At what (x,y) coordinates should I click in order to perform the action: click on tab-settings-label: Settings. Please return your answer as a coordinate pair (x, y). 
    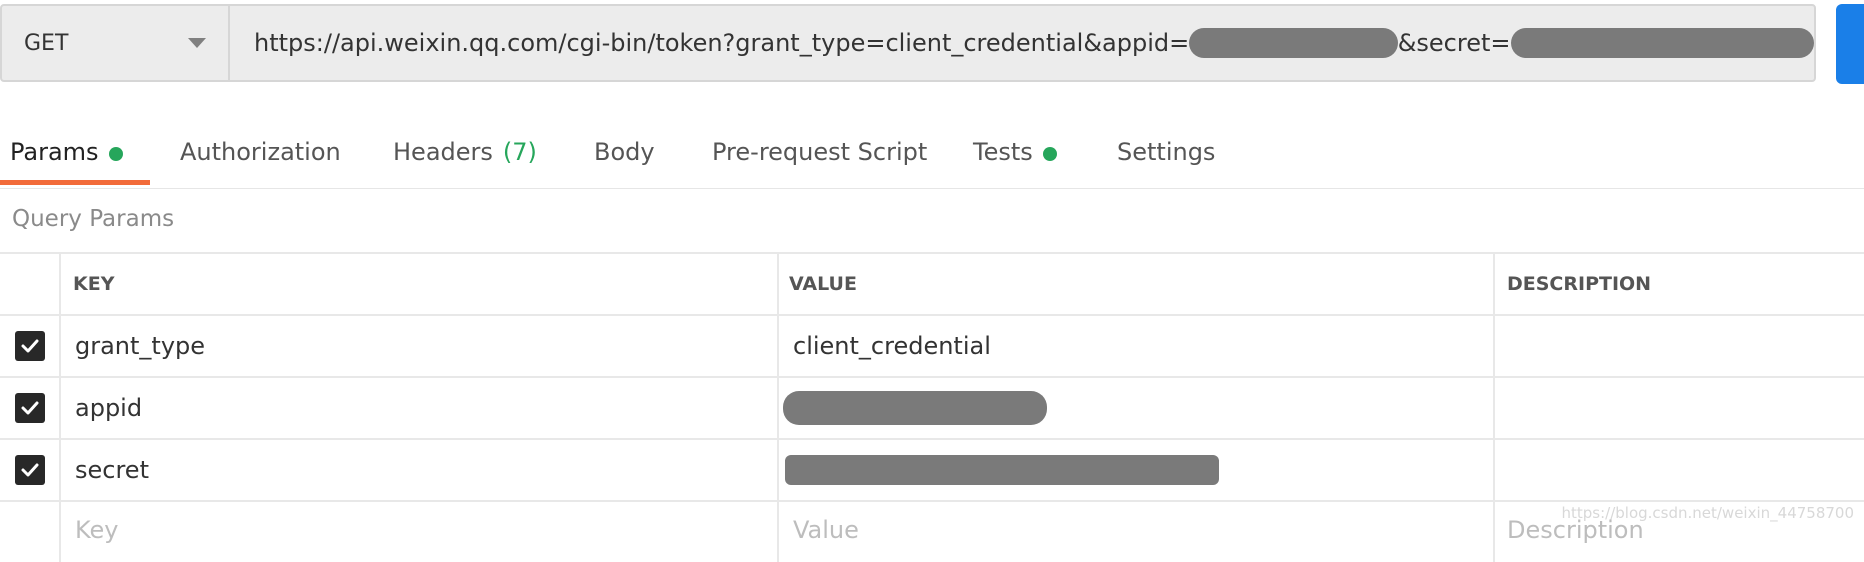
    Looking at the image, I should click on (1166, 152).